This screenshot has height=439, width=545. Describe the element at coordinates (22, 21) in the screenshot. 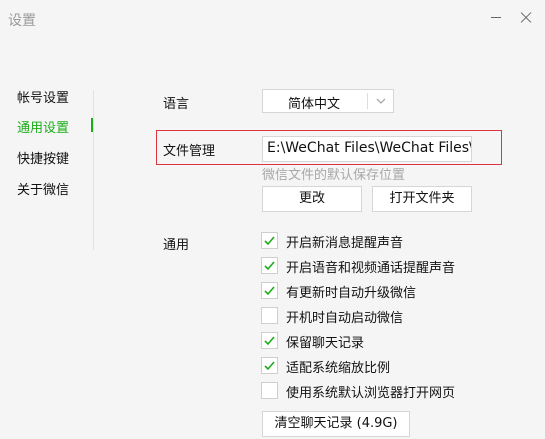

I see `window-title: 设置` at that location.